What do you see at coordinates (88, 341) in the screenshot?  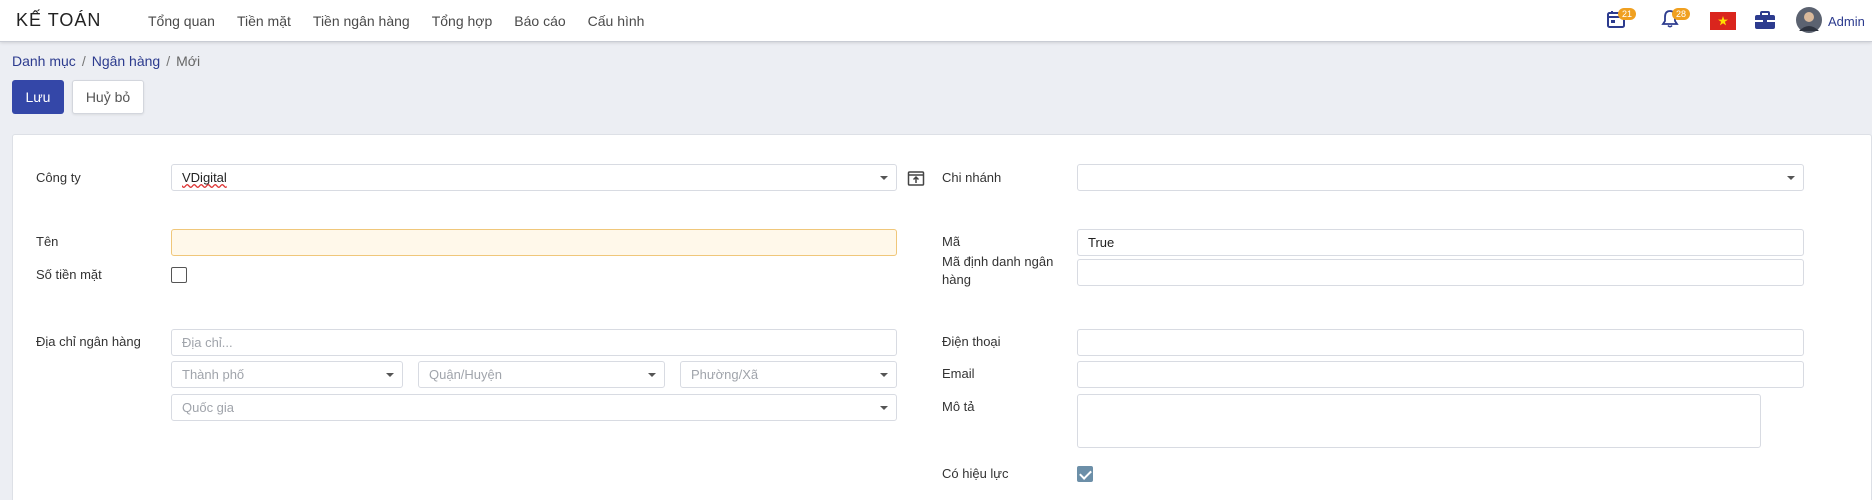 I see `bank-address-label: Địa chỉ ngân hàng` at bounding box center [88, 341].